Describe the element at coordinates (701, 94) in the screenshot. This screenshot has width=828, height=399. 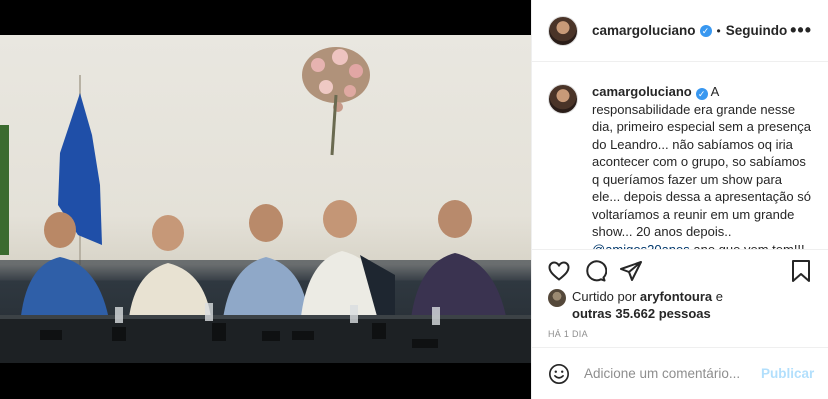
I see `caption-verified-badge-icon: ✓` at that location.